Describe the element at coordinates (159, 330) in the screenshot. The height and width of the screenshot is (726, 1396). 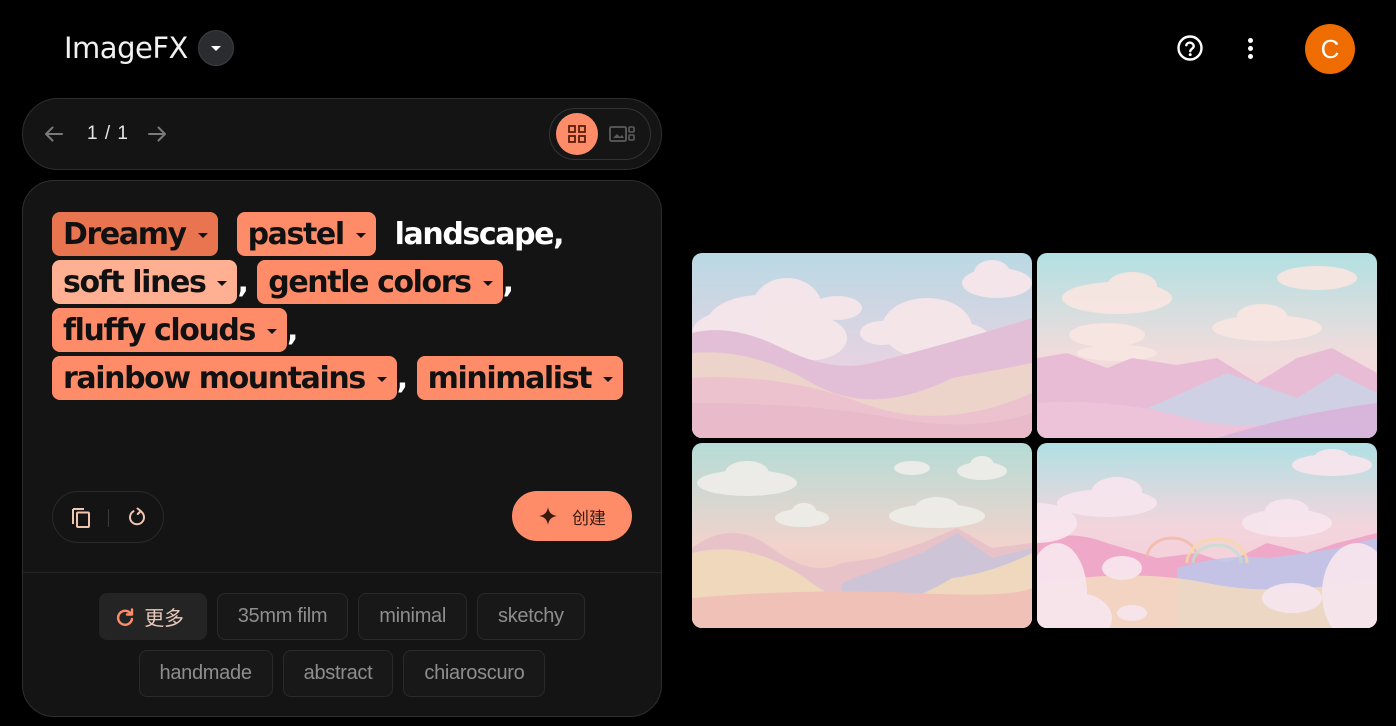
I see `prompt-chip-label: fluffy clouds` at that location.